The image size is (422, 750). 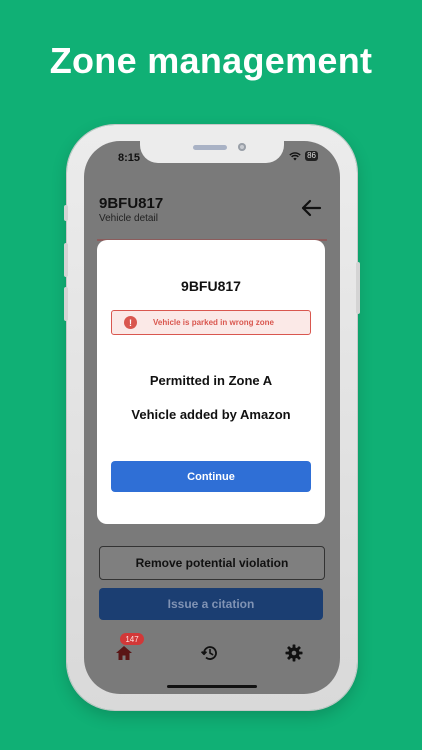 I want to click on exclamation-icon: !, so click(x=130, y=322).